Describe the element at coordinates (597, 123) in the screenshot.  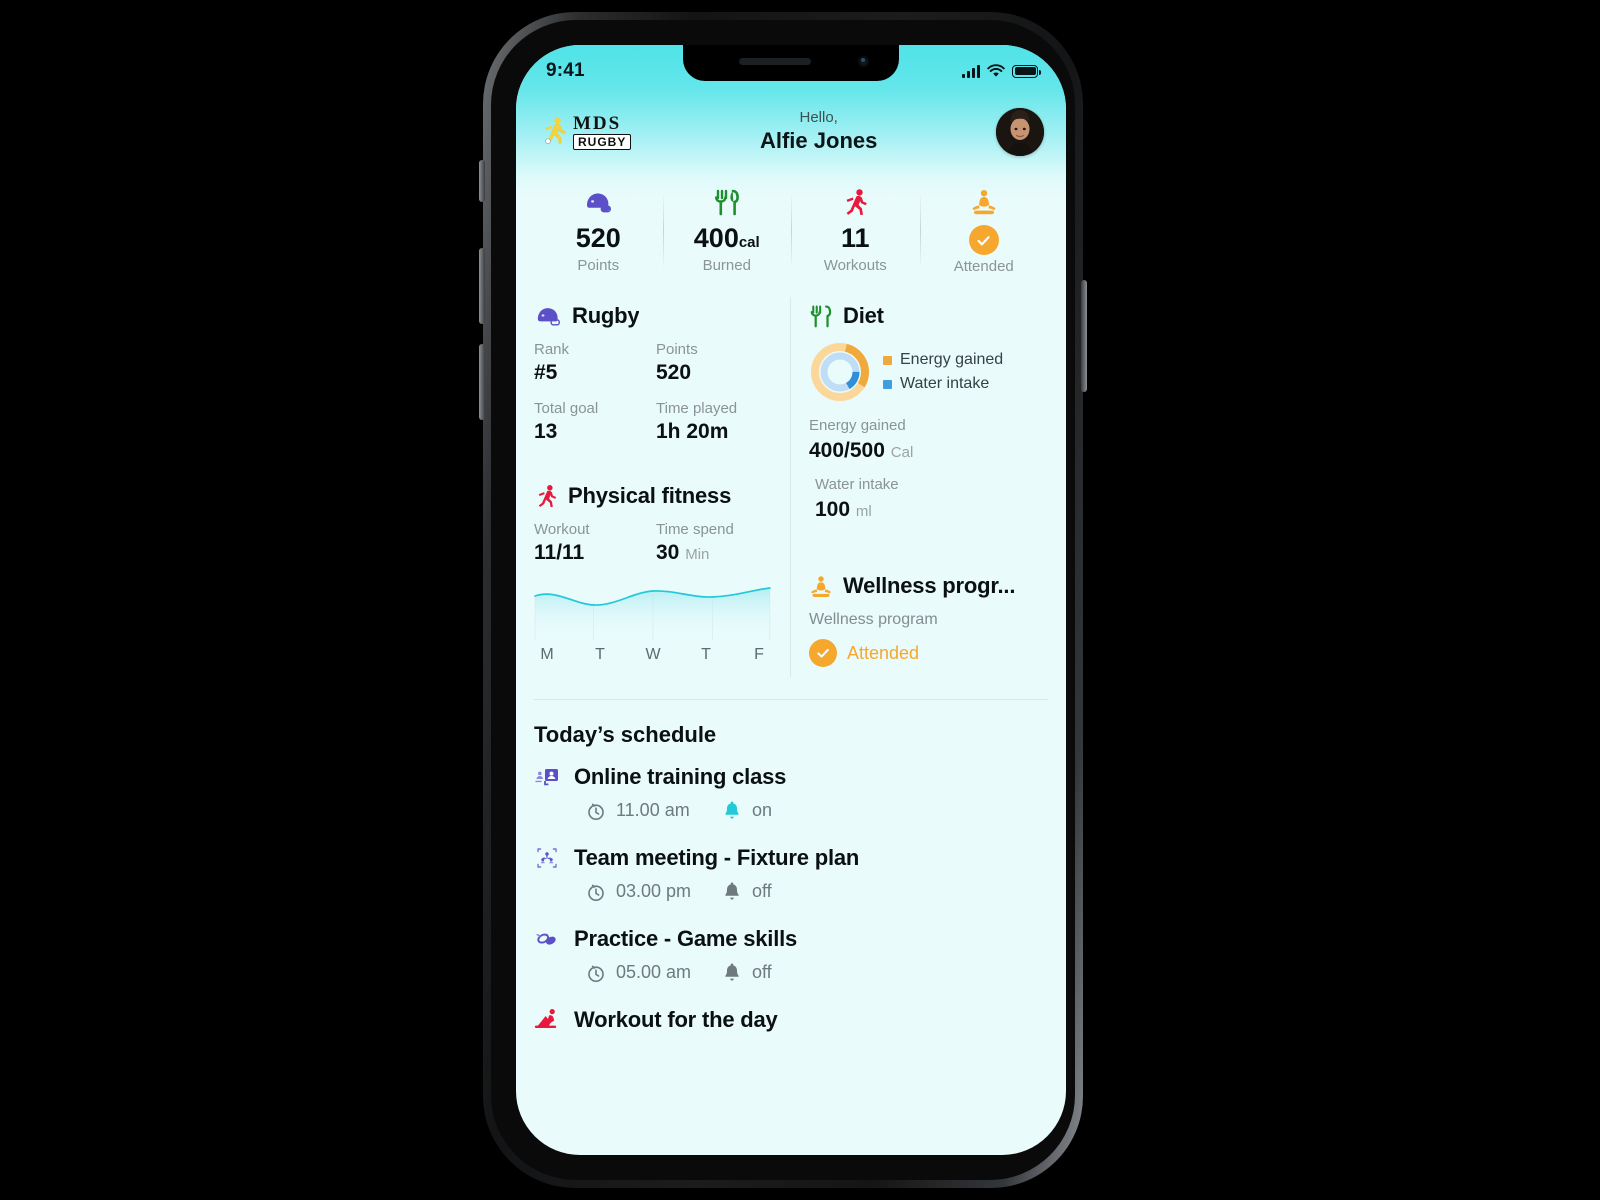
I see `logo-primary-text: MDS` at that location.